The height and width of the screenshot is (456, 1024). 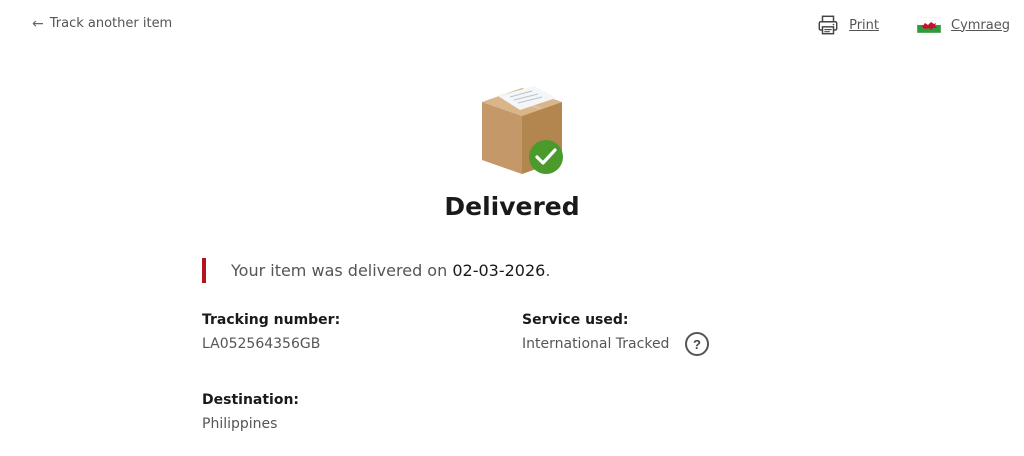 What do you see at coordinates (596, 344) in the screenshot?
I see `service-used-value: International Tracked` at bounding box center [596, 344].